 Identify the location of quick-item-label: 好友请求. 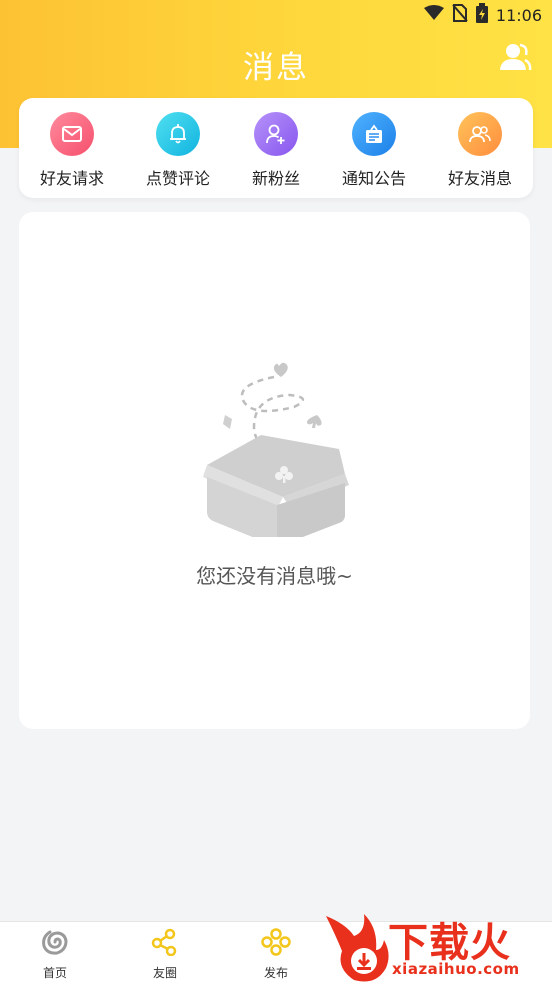
(71, 178).